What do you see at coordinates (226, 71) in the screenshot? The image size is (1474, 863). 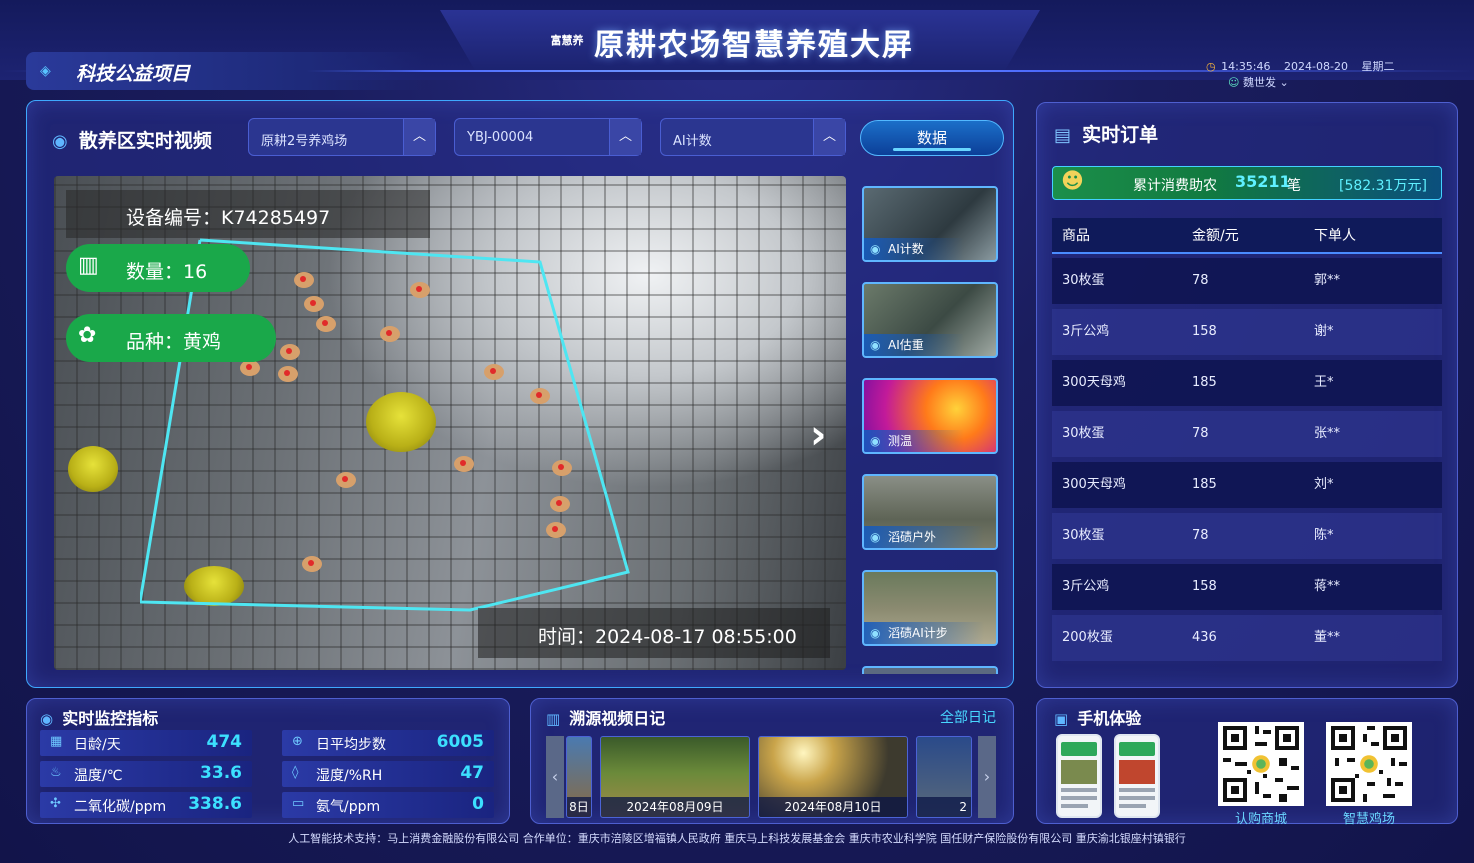 I see `project-tag: ◈ 科技公益项目` at bounding box center [226, 71].